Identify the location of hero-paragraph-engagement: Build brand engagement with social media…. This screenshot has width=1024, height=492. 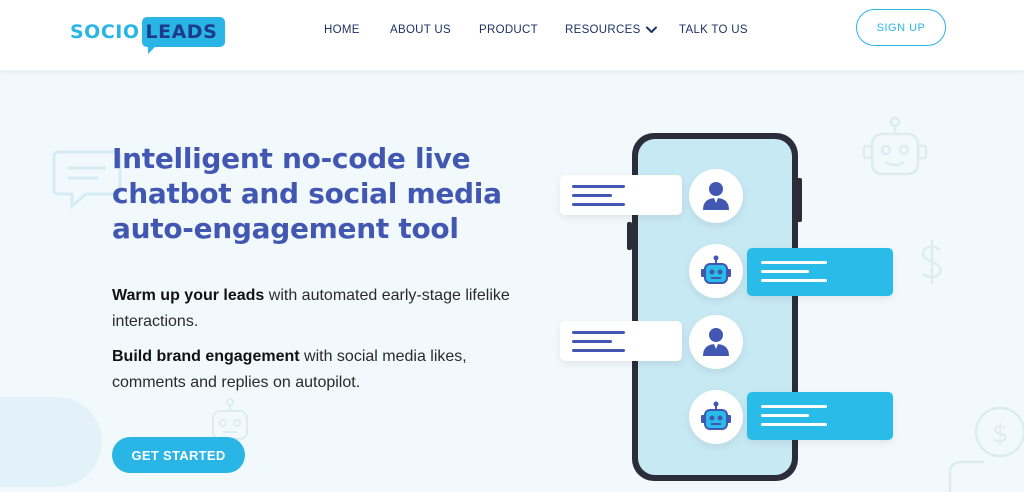
(322, 370).